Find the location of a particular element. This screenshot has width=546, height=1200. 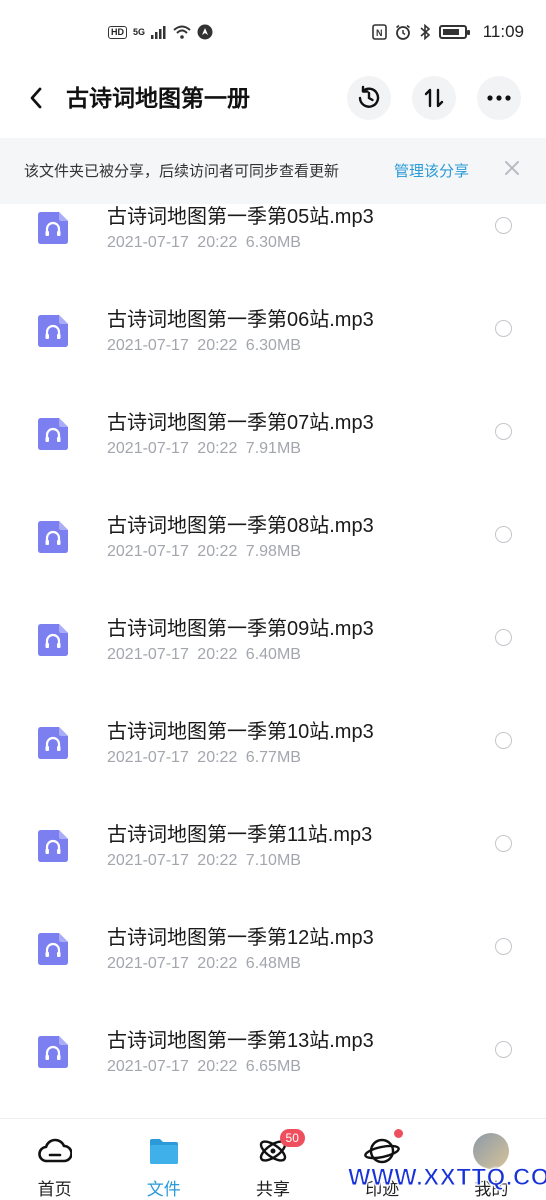

file-meta: 2021-07-17 20:22 6.77MB is located at coordinates (204, 758).